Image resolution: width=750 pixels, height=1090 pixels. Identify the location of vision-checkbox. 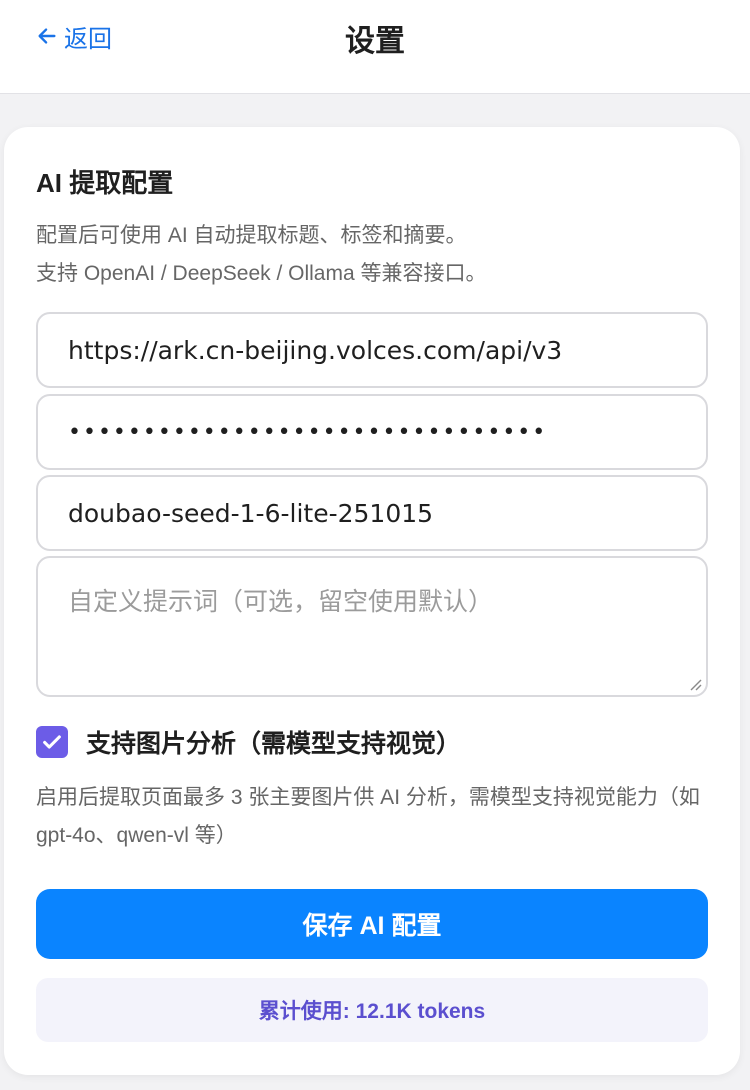
(52, 742).